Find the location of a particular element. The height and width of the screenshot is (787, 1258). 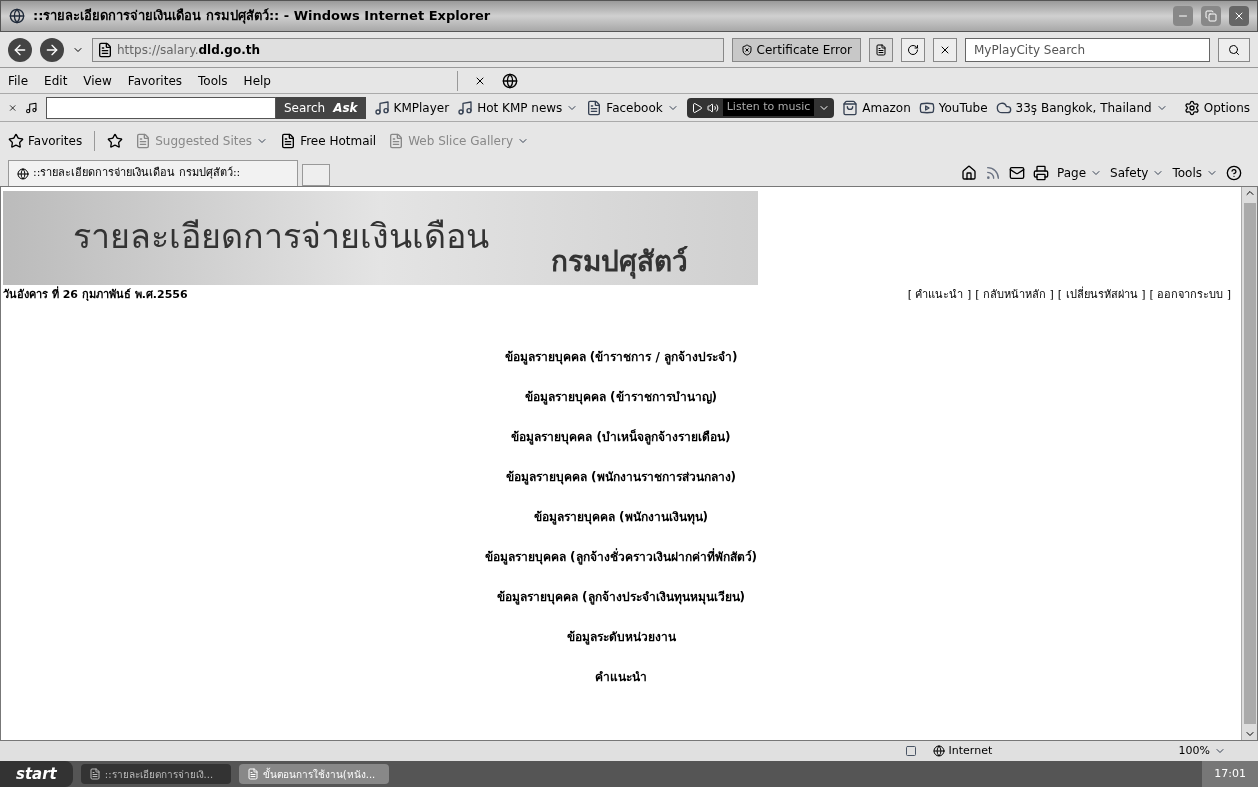

menu-link: ข้อมูลรายบุคคล (ลูกจ้างประจำเงินทุนหมุนเวียน) is located at coordinates (621, 596).